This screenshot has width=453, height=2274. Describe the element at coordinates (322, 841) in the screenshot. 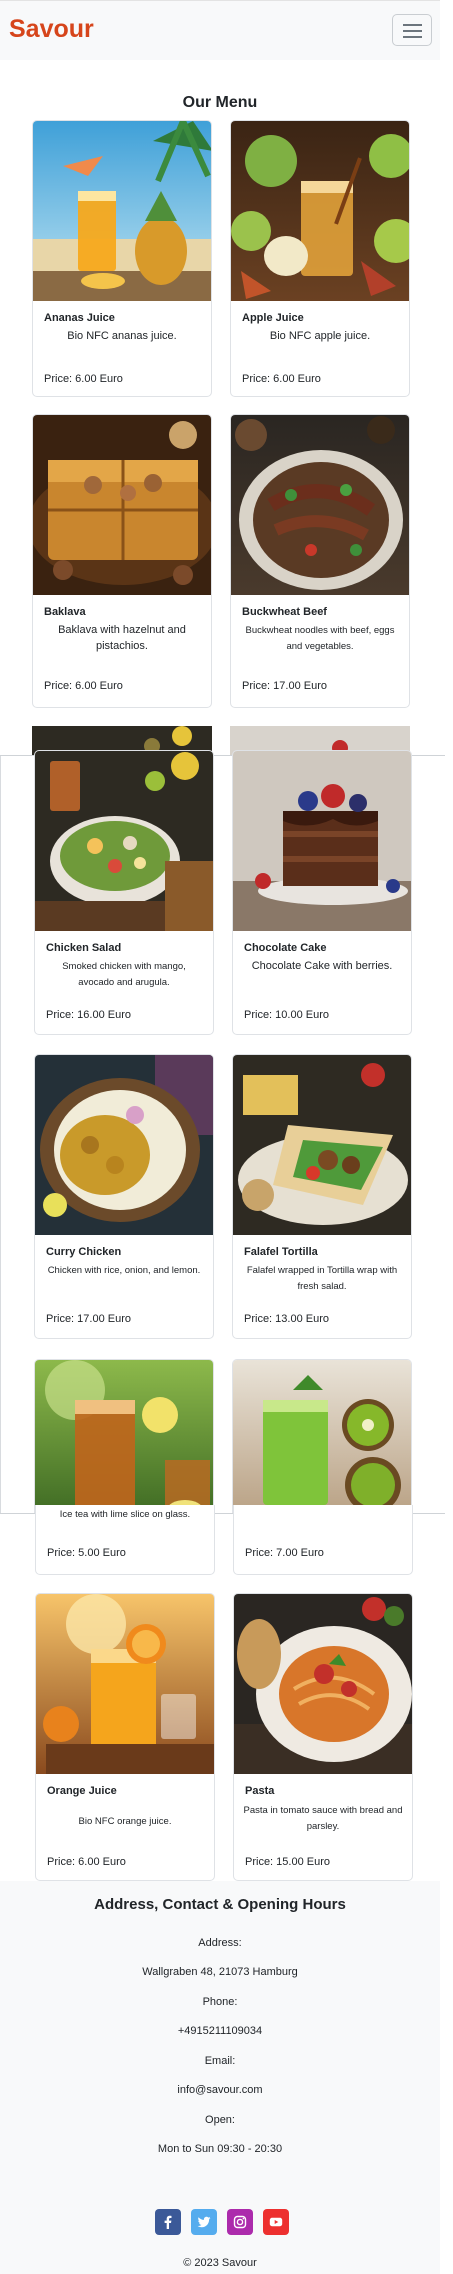

I see `chocolate-cake-image` at that location.